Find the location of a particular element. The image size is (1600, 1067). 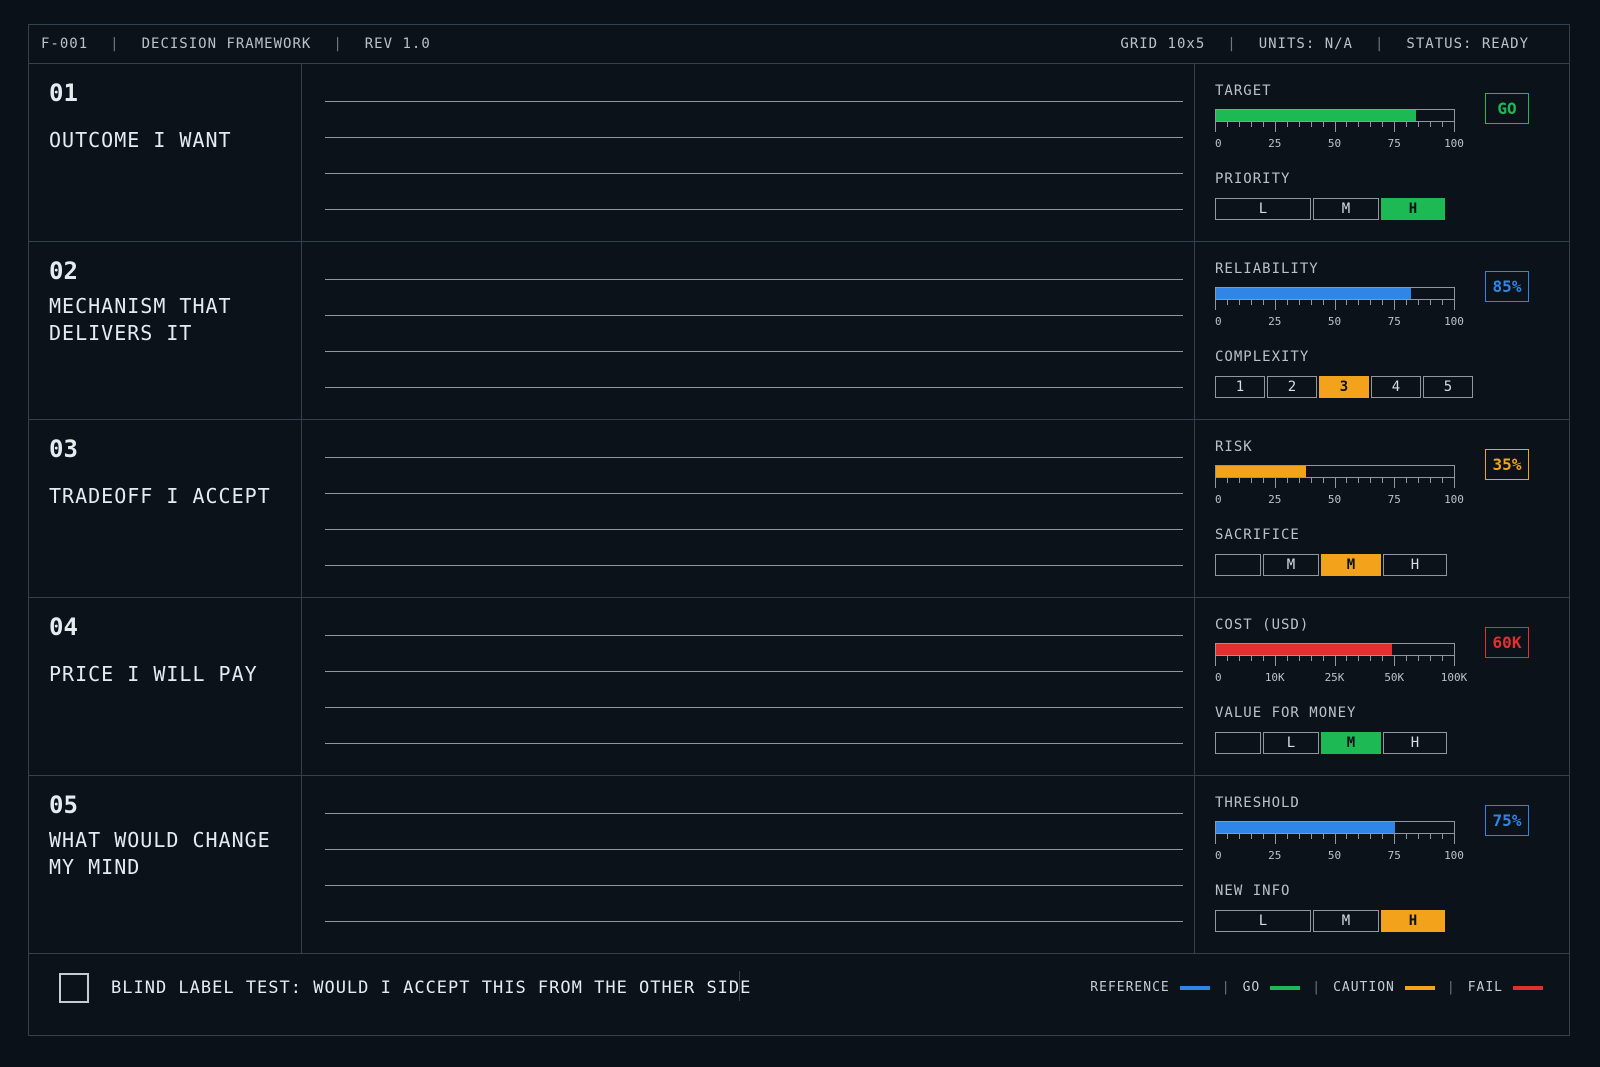

segment-option: 2 is located at coordinates (1292, 387).